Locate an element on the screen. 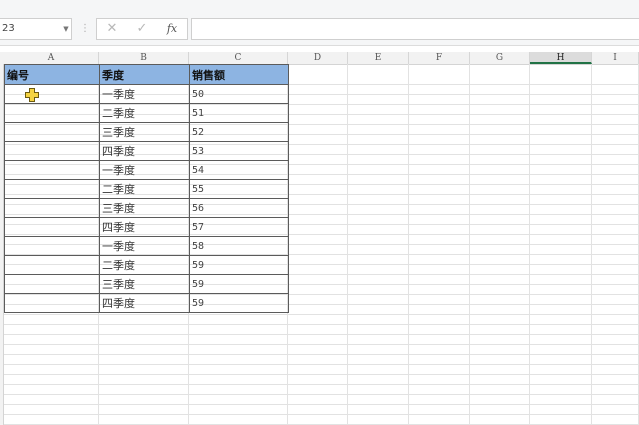  table-row: 四季度 59 is located at coordinates (146, 303).